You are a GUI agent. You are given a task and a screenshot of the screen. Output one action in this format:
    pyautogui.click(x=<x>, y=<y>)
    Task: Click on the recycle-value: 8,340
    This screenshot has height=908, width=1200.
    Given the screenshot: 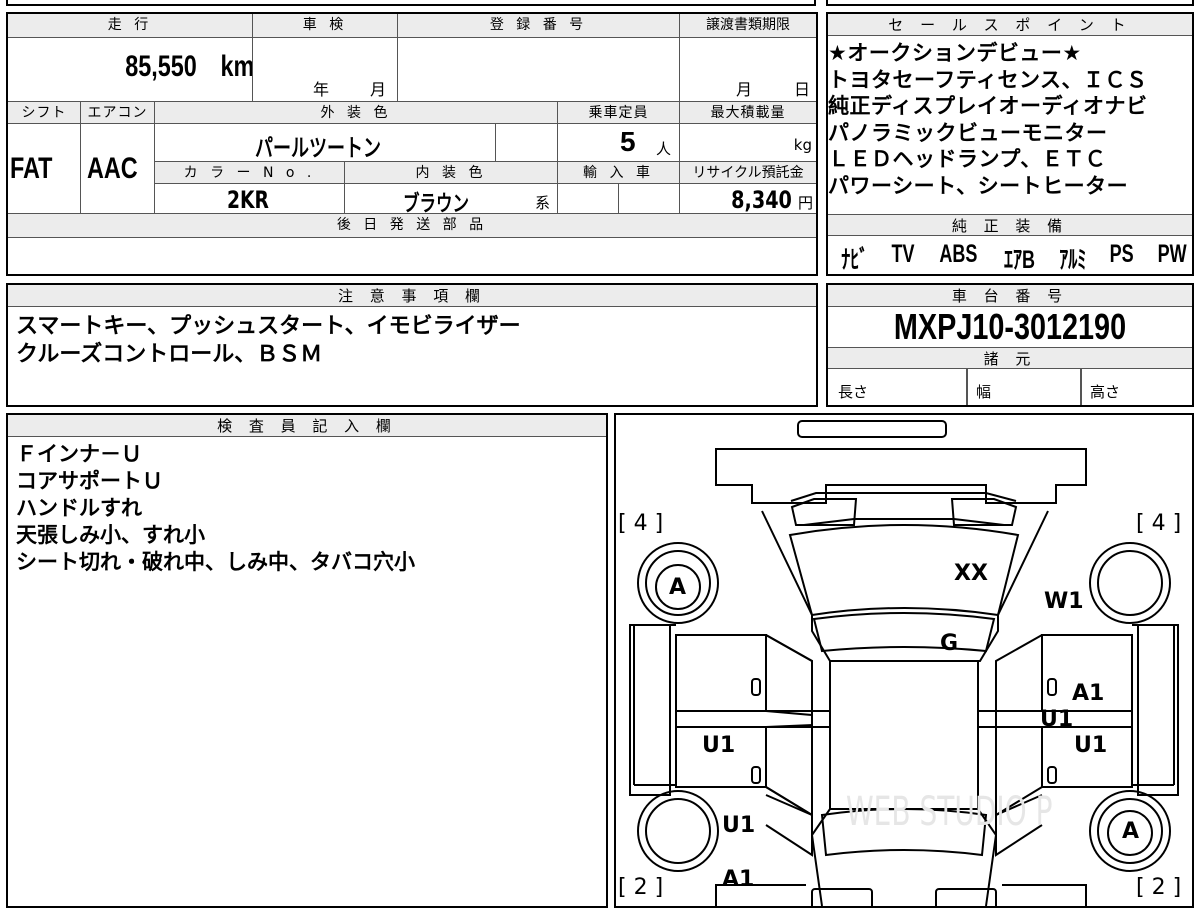 What is the action you would take?
    pyautogui.click(x=761, y=200)
    